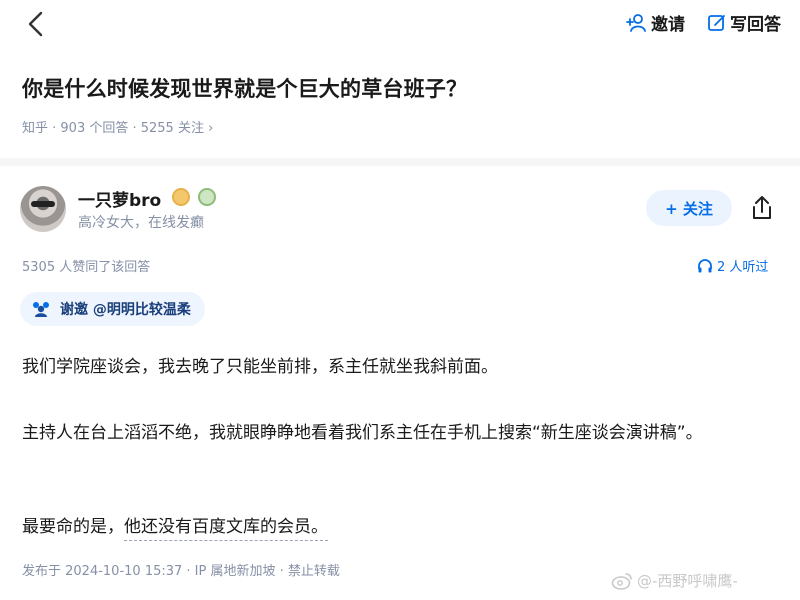 This screenshot has height=600, width=800. Describe the element at coordinates (260, 367) in the screenshot. I see `answer-paragraph: 我们学院座谈会，我去晚了只能坐前排，系主任就坐我斜前面。` at that location.